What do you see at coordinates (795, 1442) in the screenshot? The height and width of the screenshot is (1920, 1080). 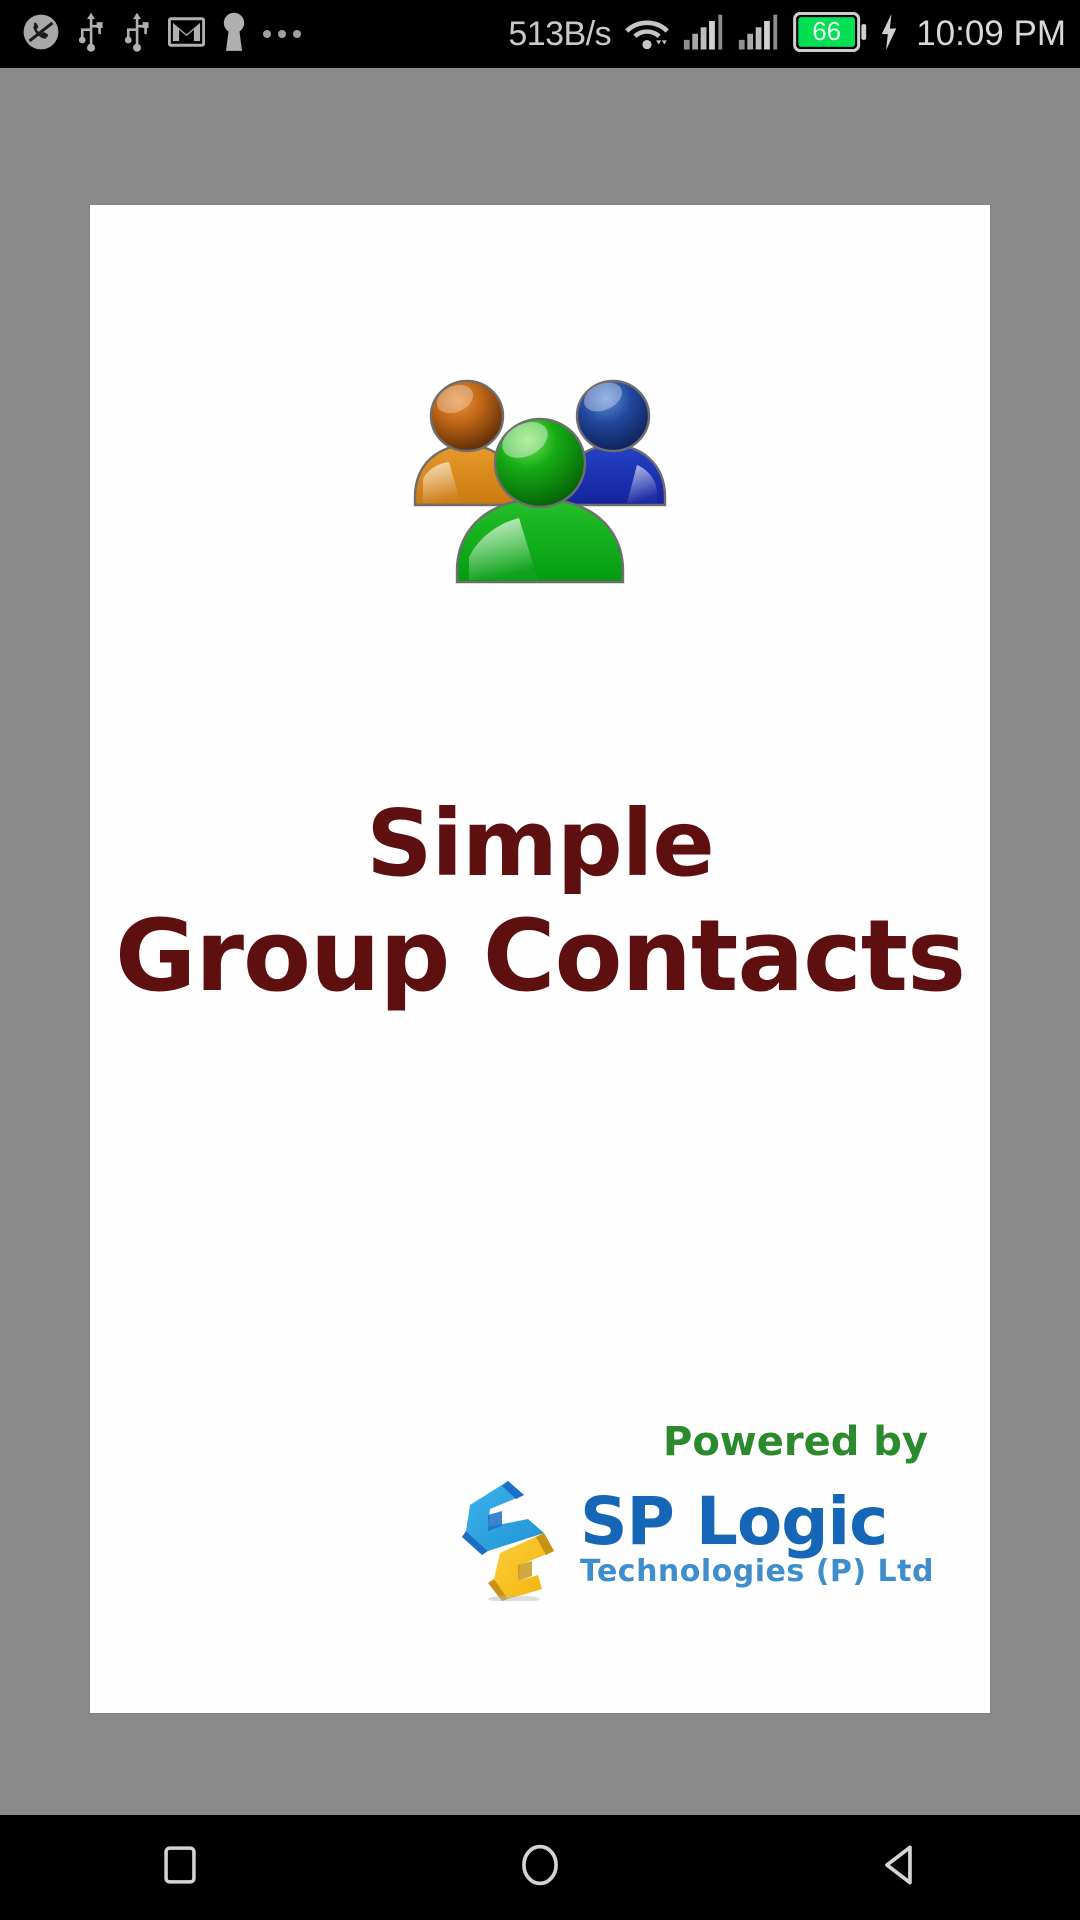 I see `powered-by-label: Powered by` at bounding box center [795, 1442].